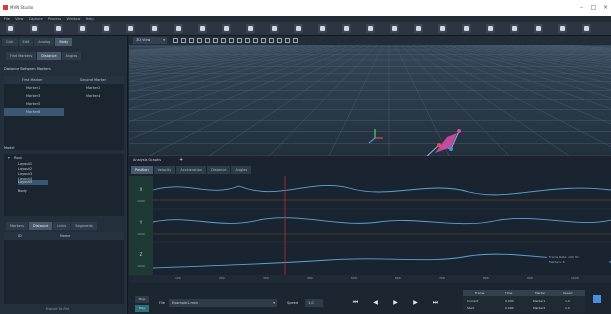  I want to click on tab-segments: Segments, so click(84, 226).